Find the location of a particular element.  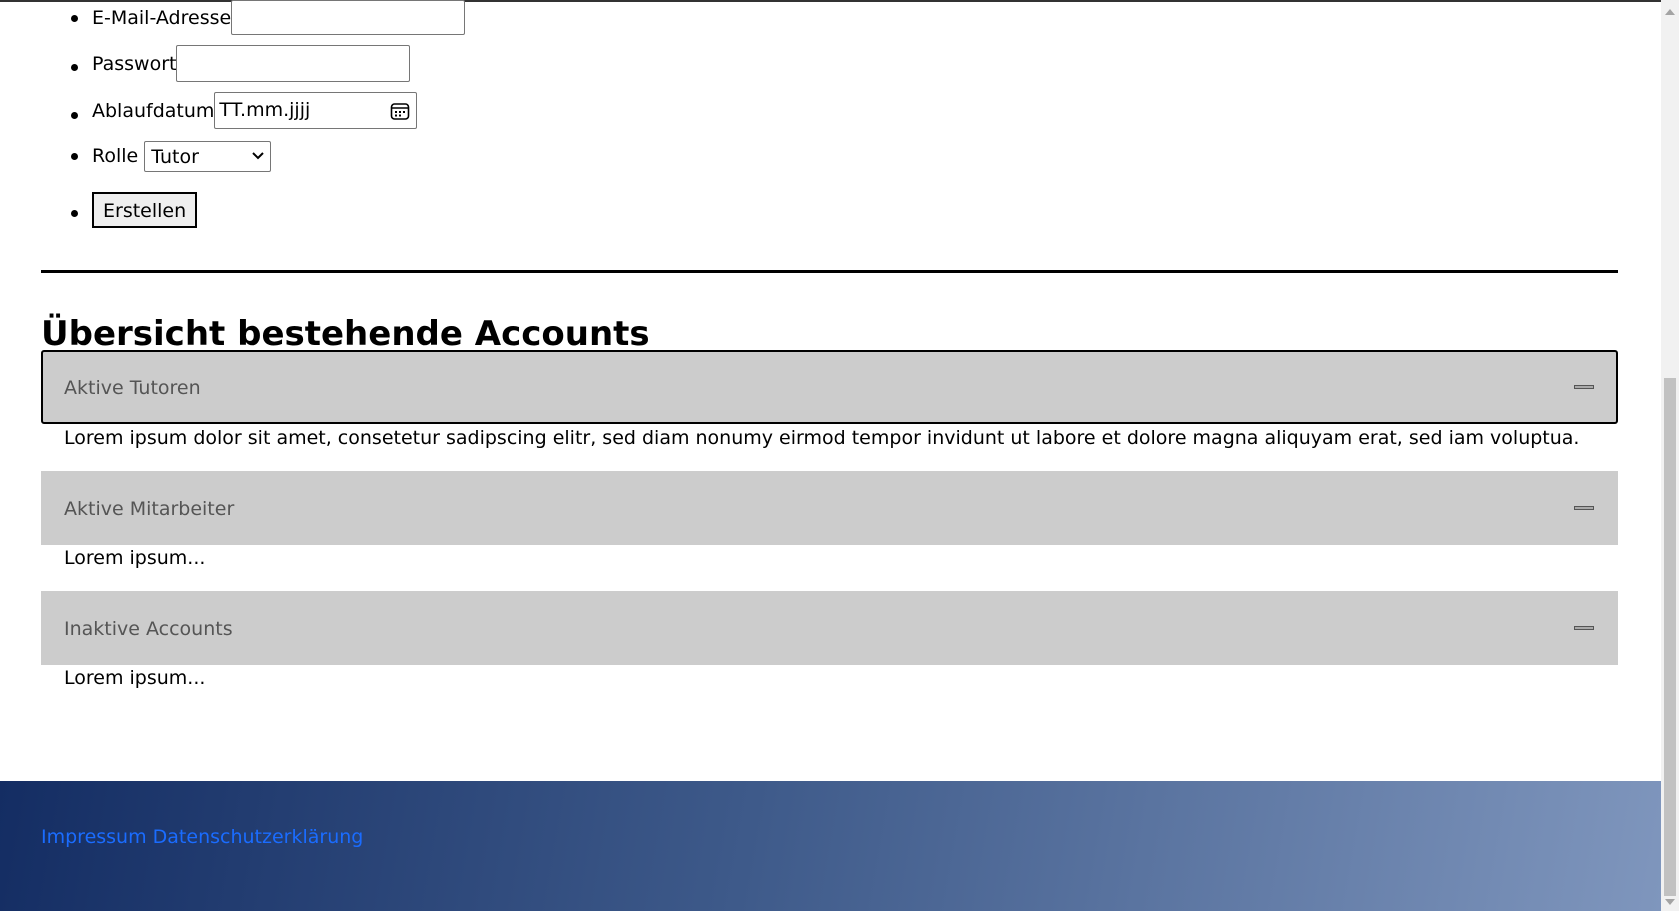

role-label: Rolle is located at coordinates (115, 156).